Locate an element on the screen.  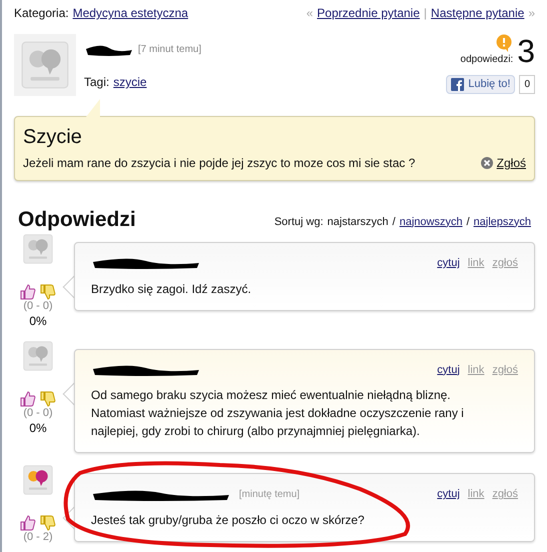
previous-question-link: Poprzednie pytanie is located at coordinates (368, 13).